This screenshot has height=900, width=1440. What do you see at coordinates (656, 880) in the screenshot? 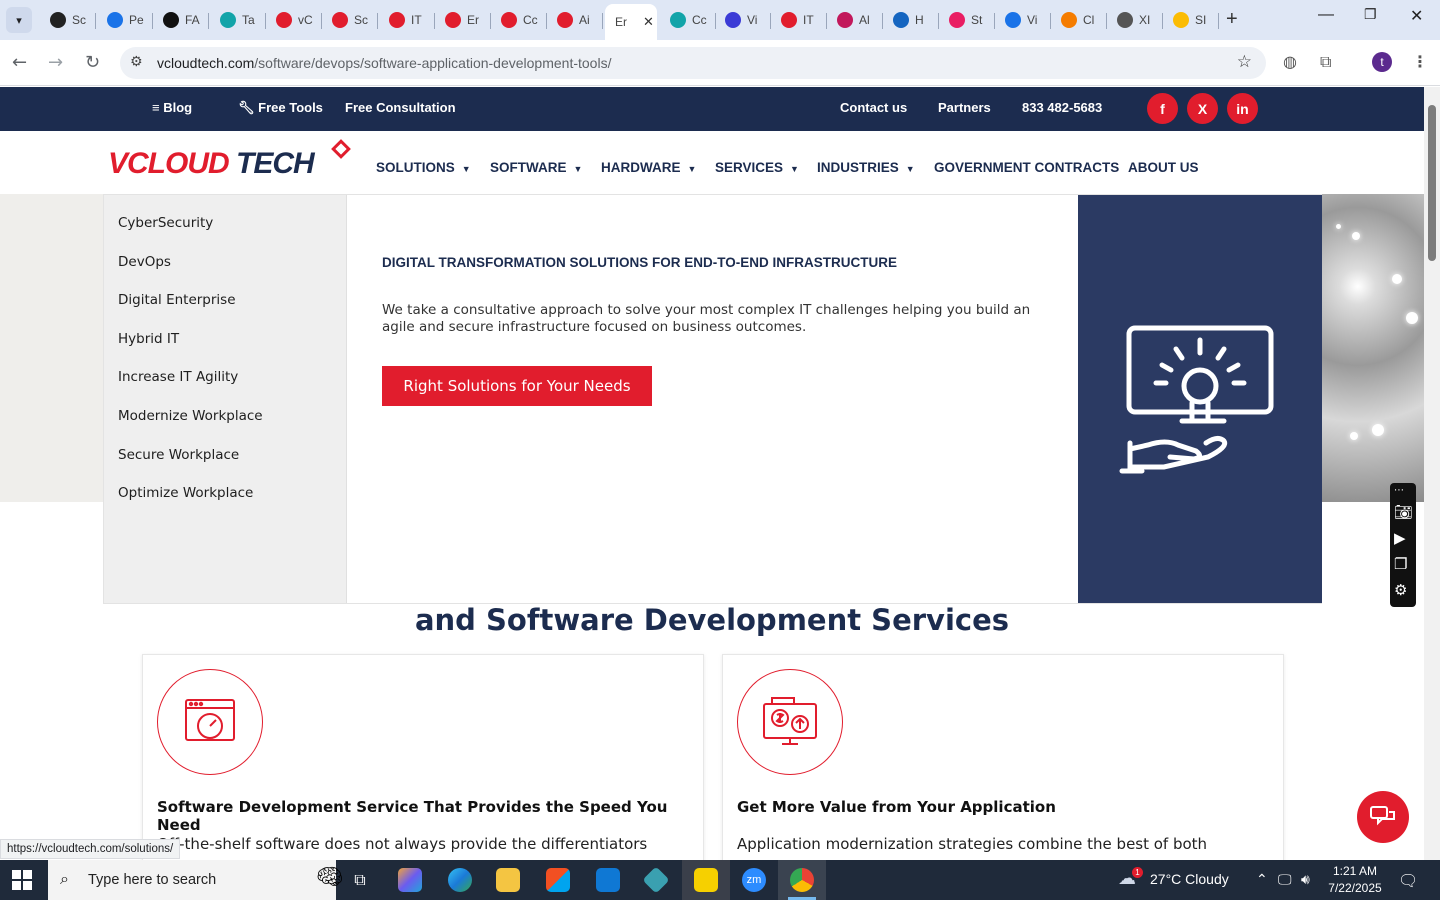
I see `app-cube-icon` at bounding box center [656, 880].